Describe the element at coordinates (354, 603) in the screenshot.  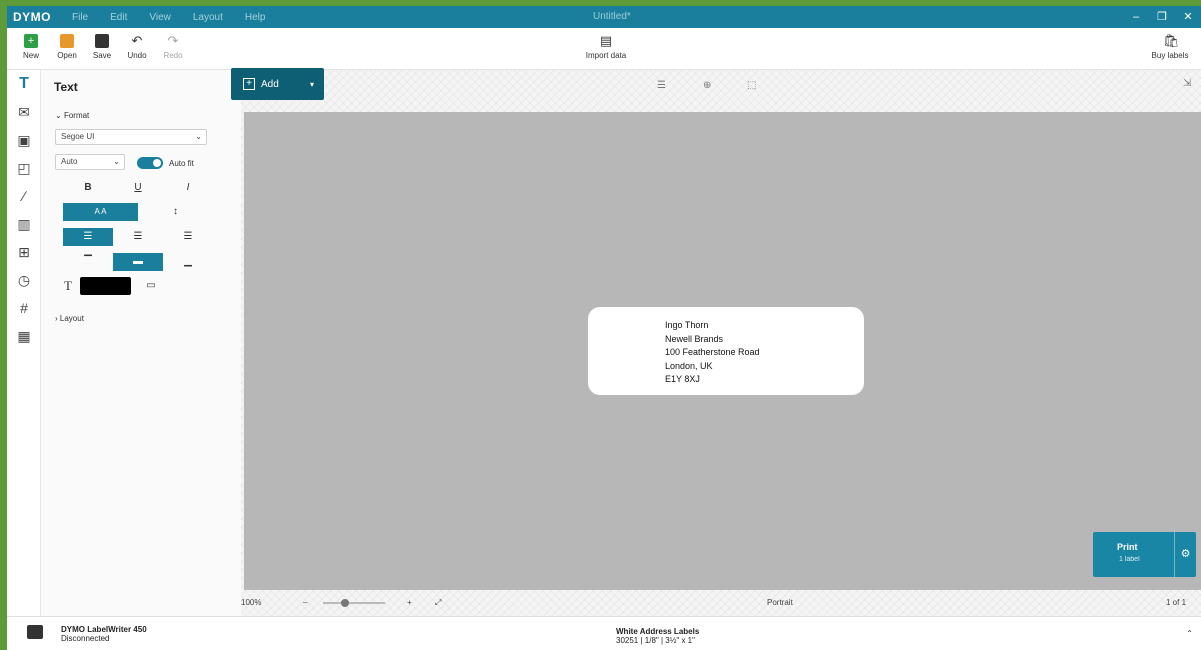
I see `zoom-slider` at that location.